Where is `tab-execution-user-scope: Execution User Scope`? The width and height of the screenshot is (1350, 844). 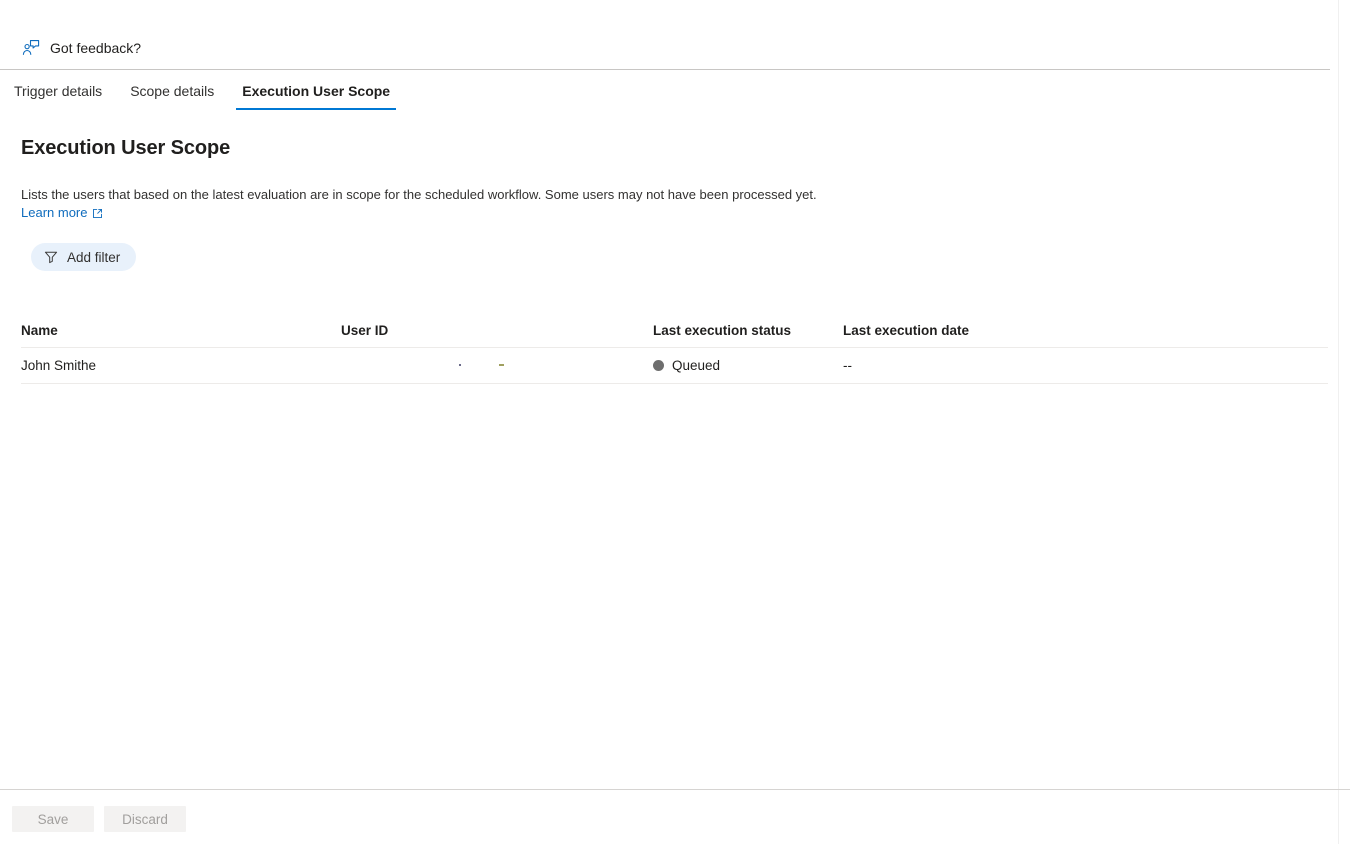
tab-execution-user-scope: Execution User Scope is located at coordinates (316, 93).